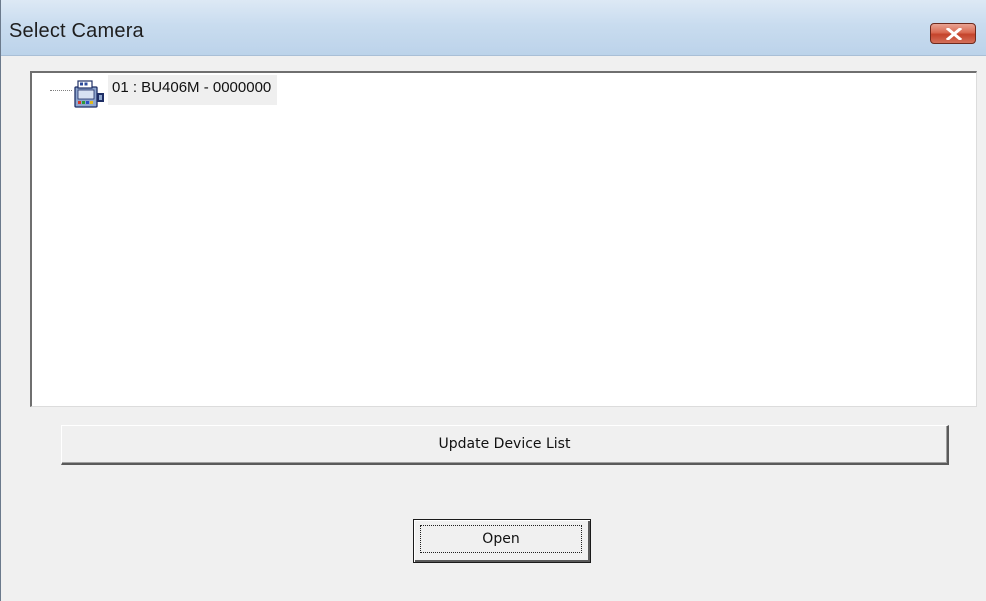 This screenshot has width=986, height=601. Describe the element at coordinates (193, 90) in the screenshot. I see `device-label: 01 : BU406M - 0000000` at that location.